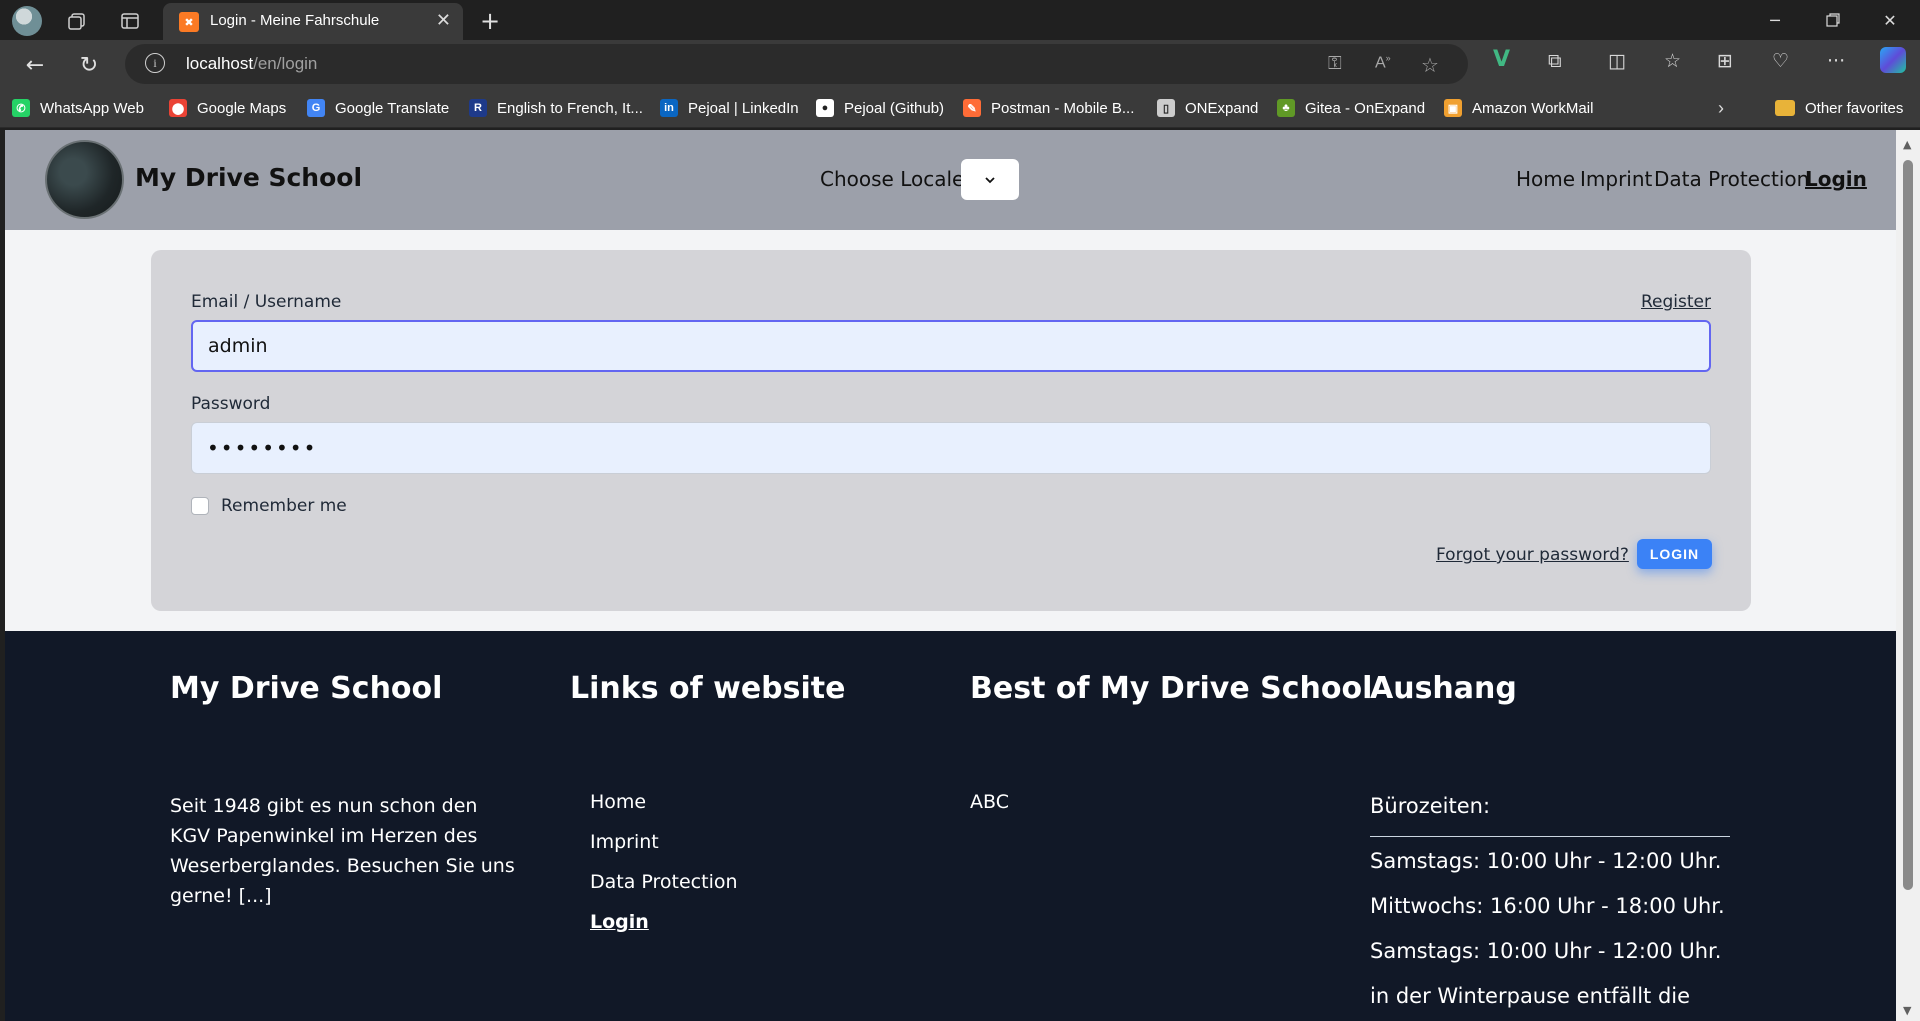 The width and height of the screenshot is (1920, 1021). I want to click on footer-links-title: Links of website, so click(708, 688).